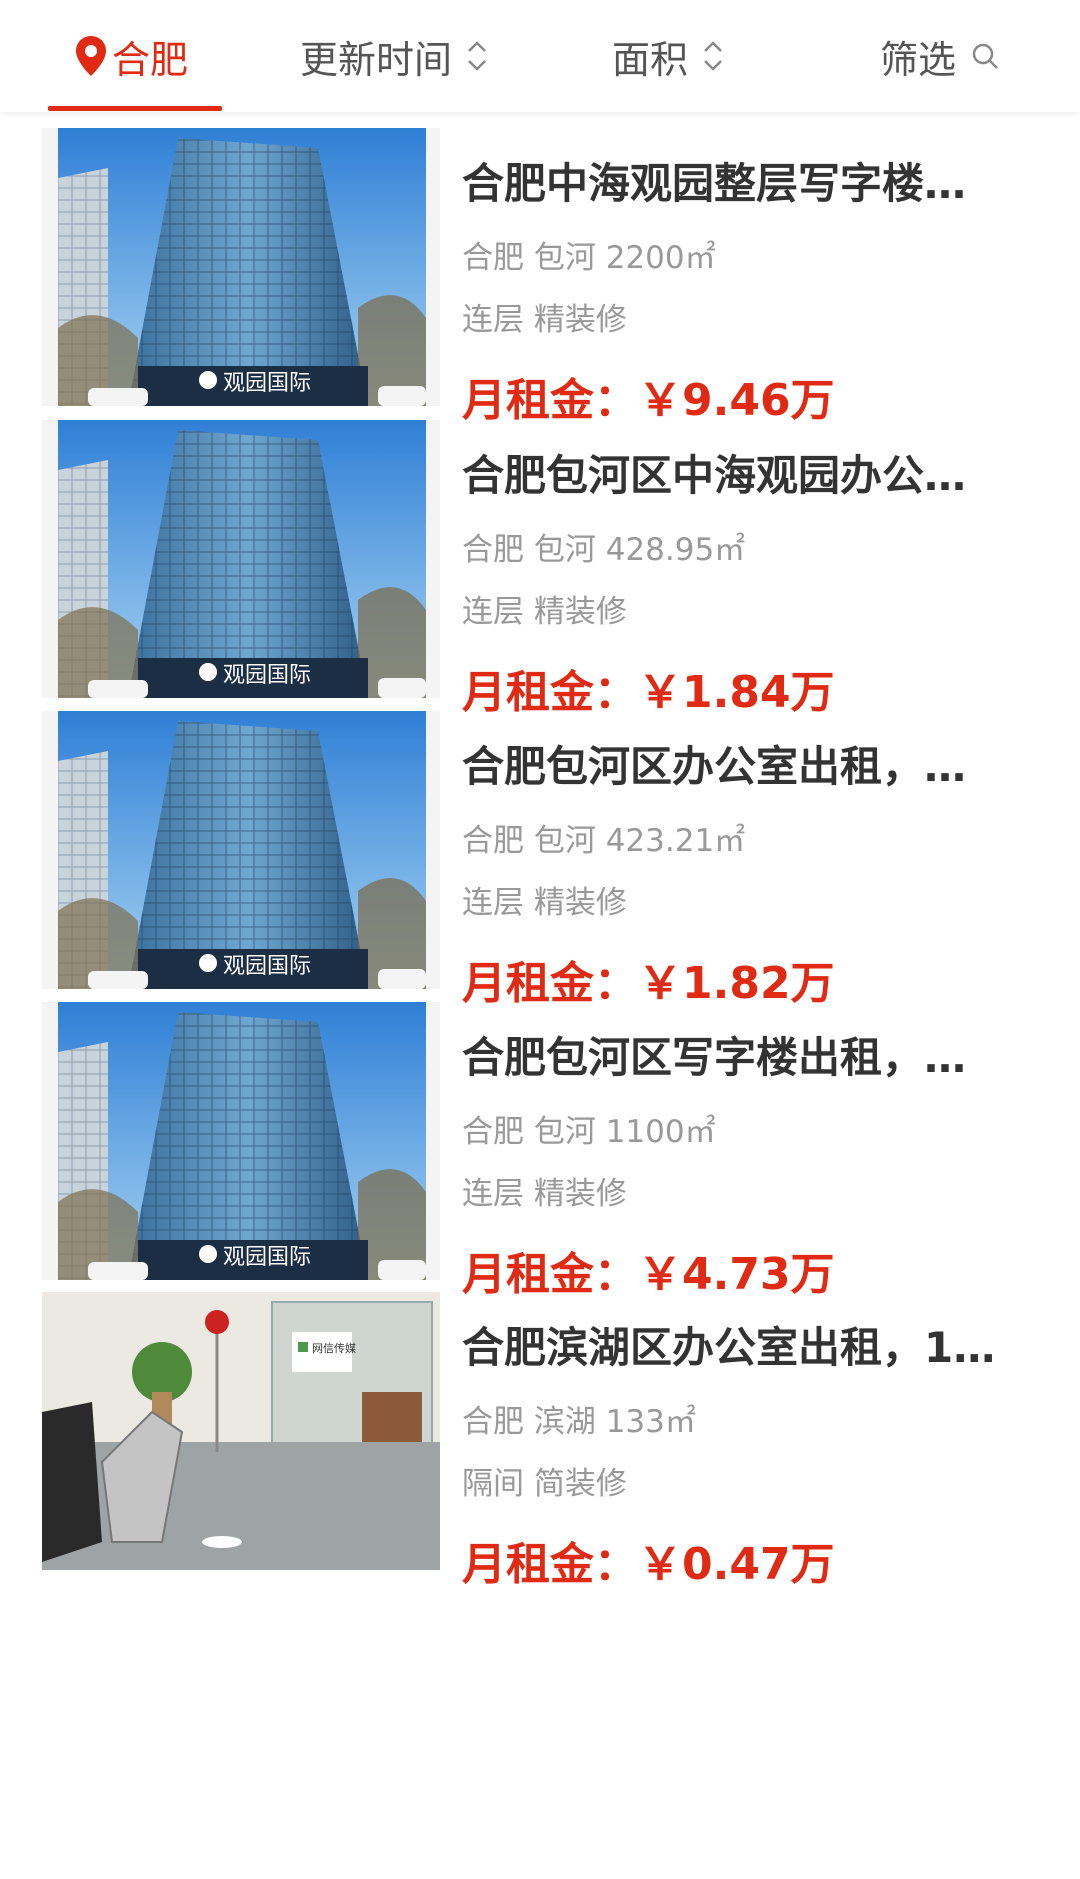 The height and width of the screenshot is (1879, 1080). I want to click on location-pin-icon, so click(91, 56).